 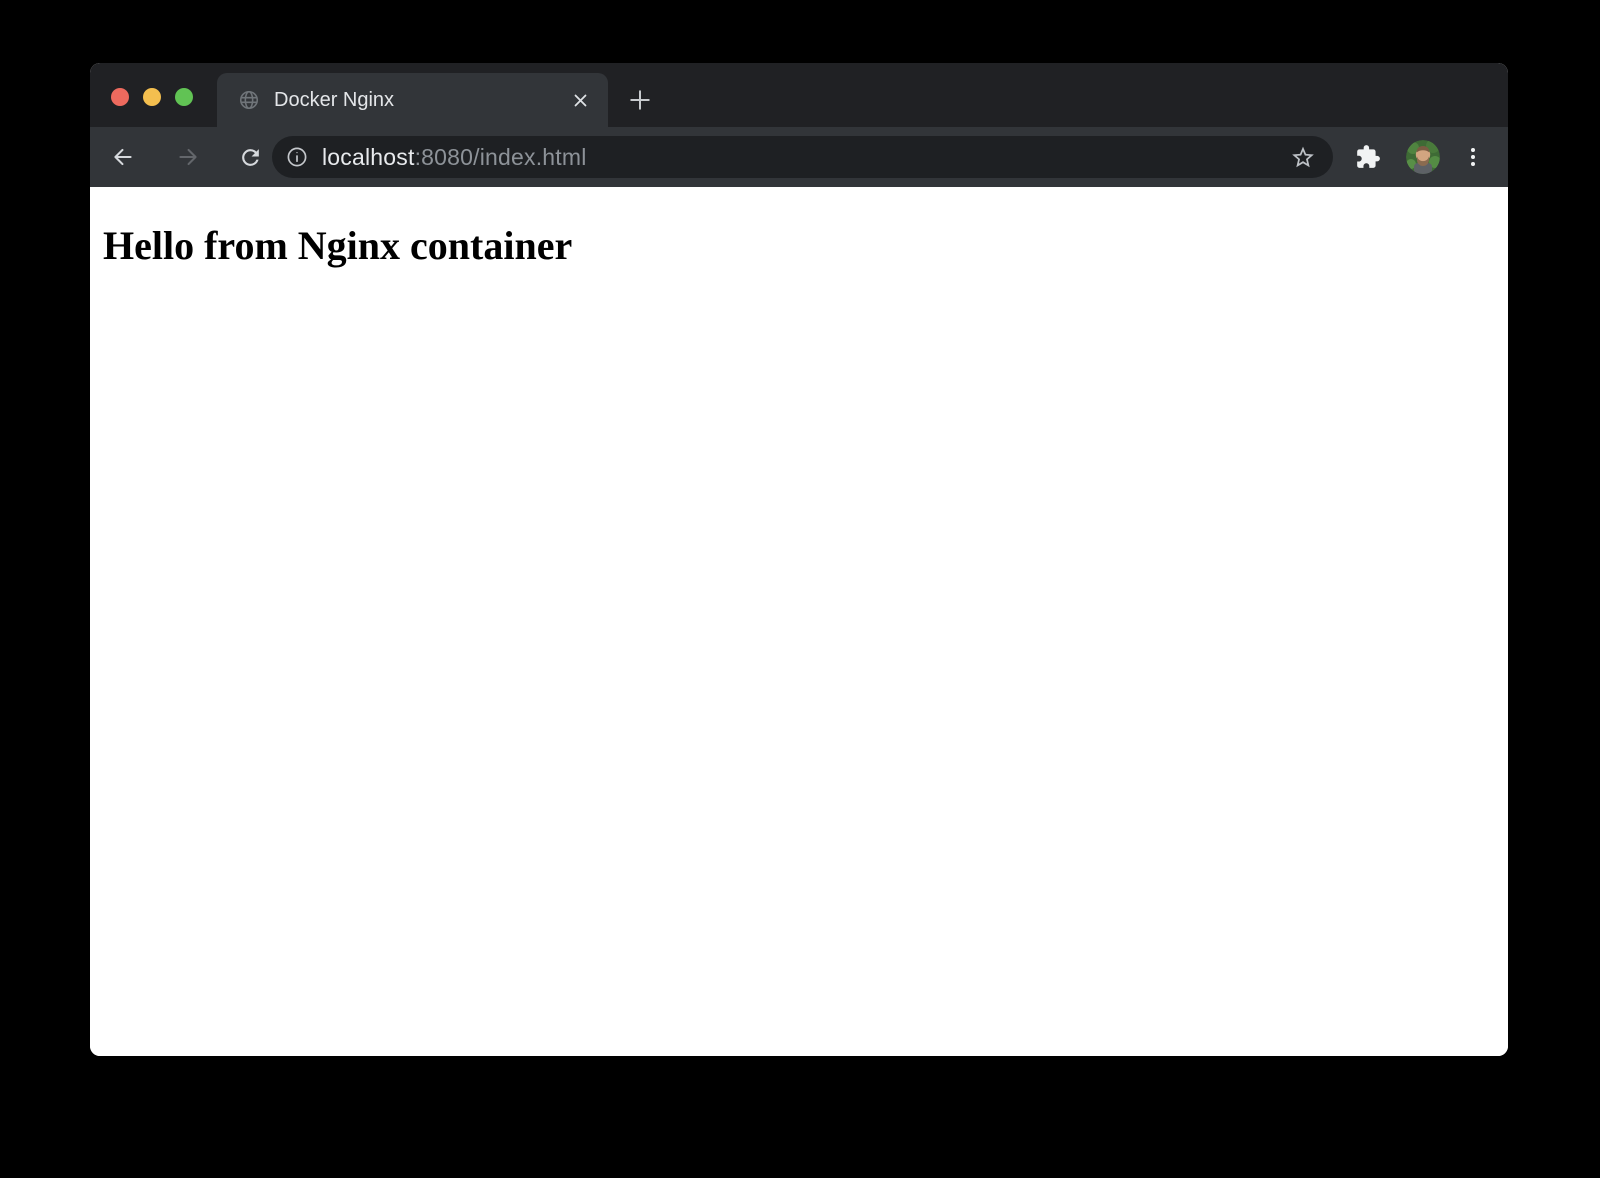 What do you see at coordinates (297, 157) in the screenshot?
I see `site-info-icon` at bounding box center [297, 157].